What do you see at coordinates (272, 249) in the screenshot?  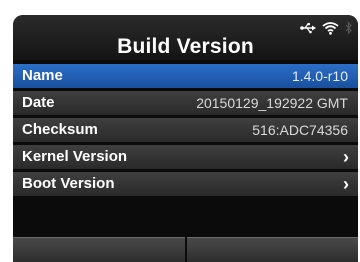 I see `softkey-right-button` at bounding box center [272, 249].